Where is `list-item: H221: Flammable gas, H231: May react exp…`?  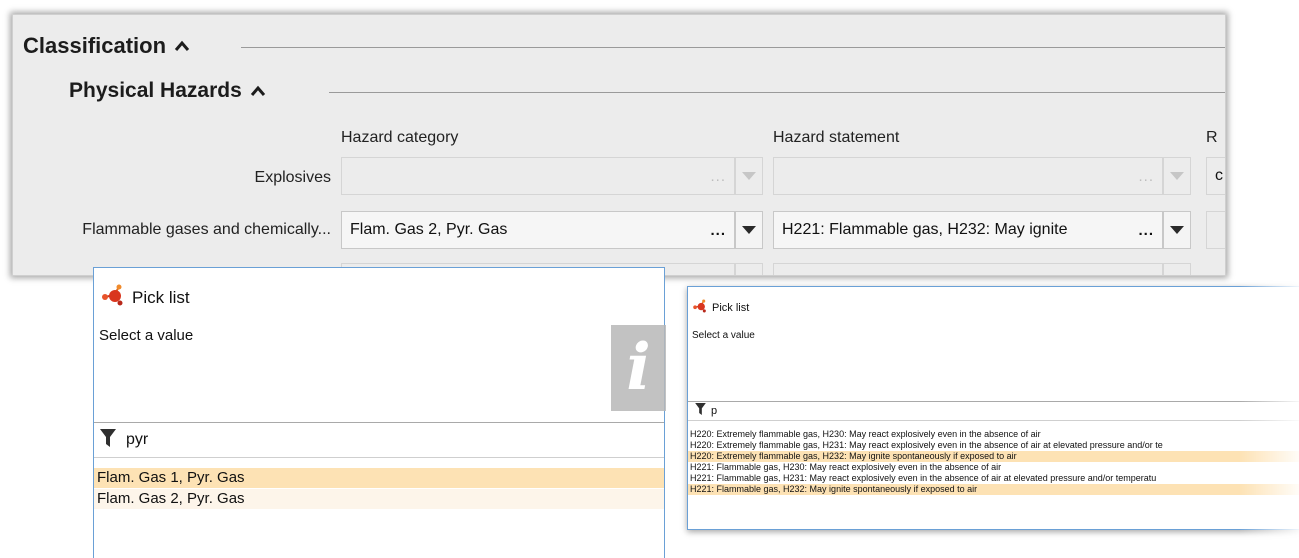
list-item: H221: Flammable gas, H231: May react exp… is located at coordinates (993, 478).